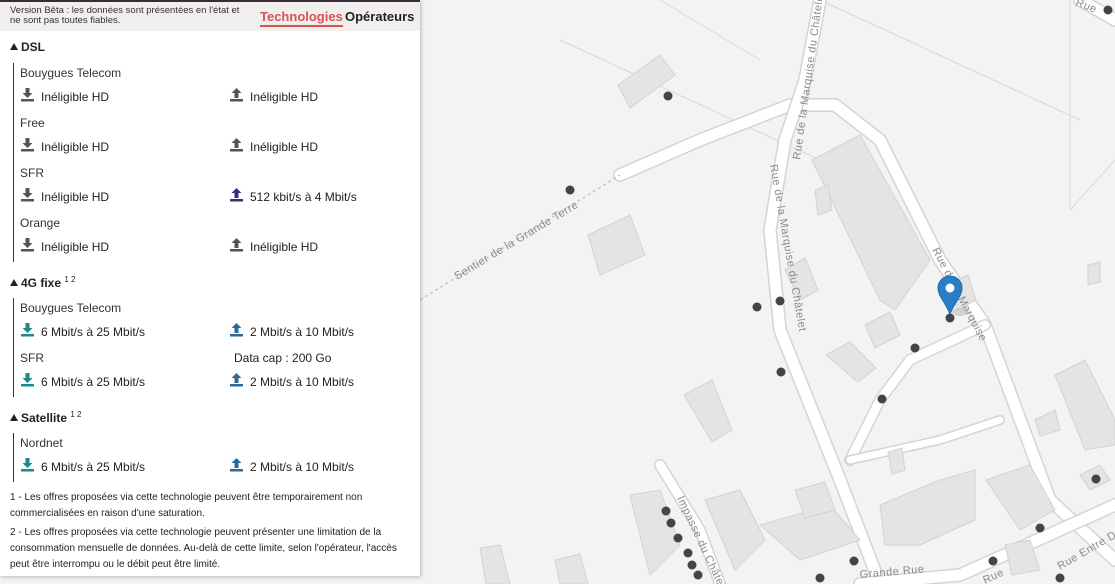 The width and height of the screenshot is (1115, 584). What do you see at coordinates (32, 123) in the screenshot?
I see `operator-name: Free` at bounding box center [32, 123].